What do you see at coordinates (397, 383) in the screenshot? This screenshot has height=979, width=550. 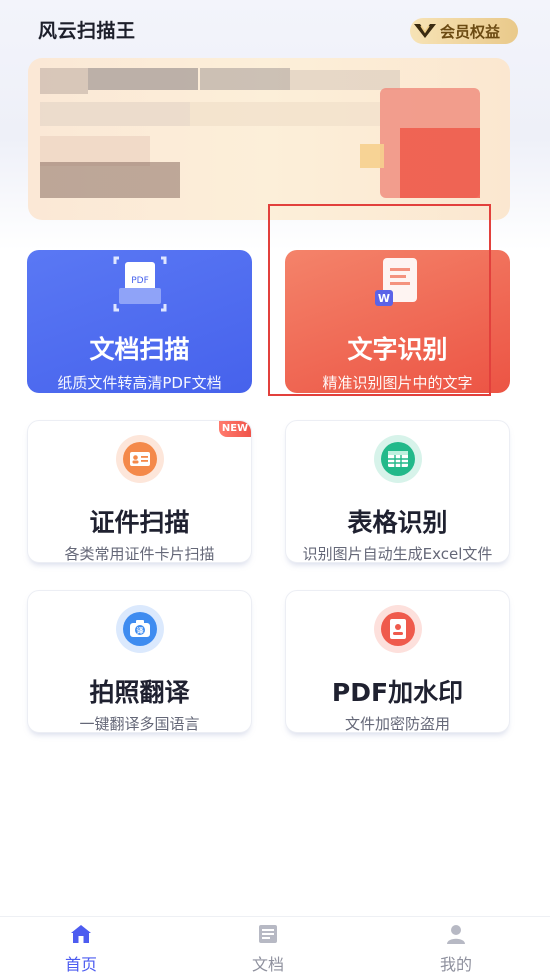 I see `text-recognition-subtitle: 精准识别图片中的文字` at bounding box center [397, 383].